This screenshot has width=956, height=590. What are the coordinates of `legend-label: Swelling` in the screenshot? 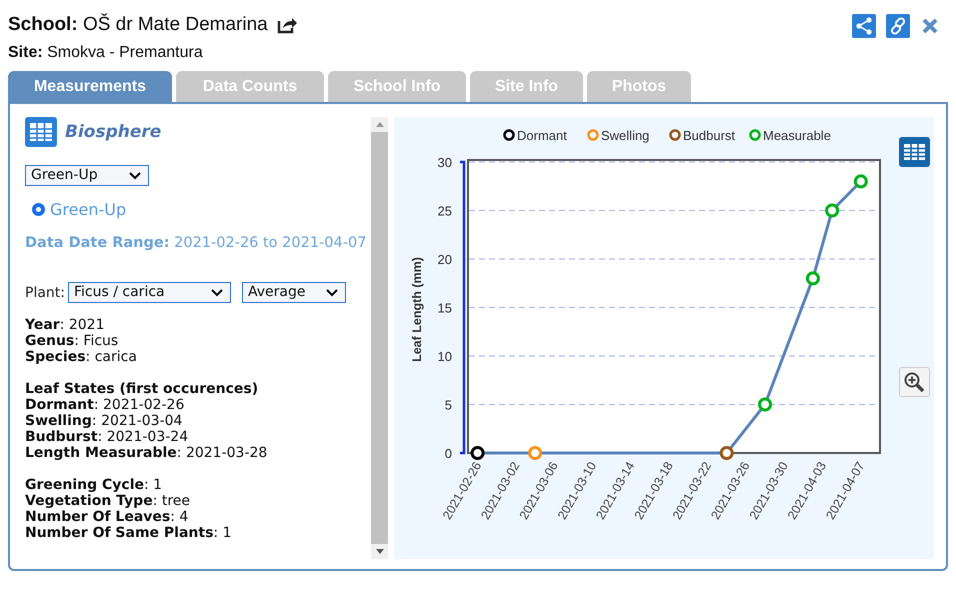 It's located at (625, 135).